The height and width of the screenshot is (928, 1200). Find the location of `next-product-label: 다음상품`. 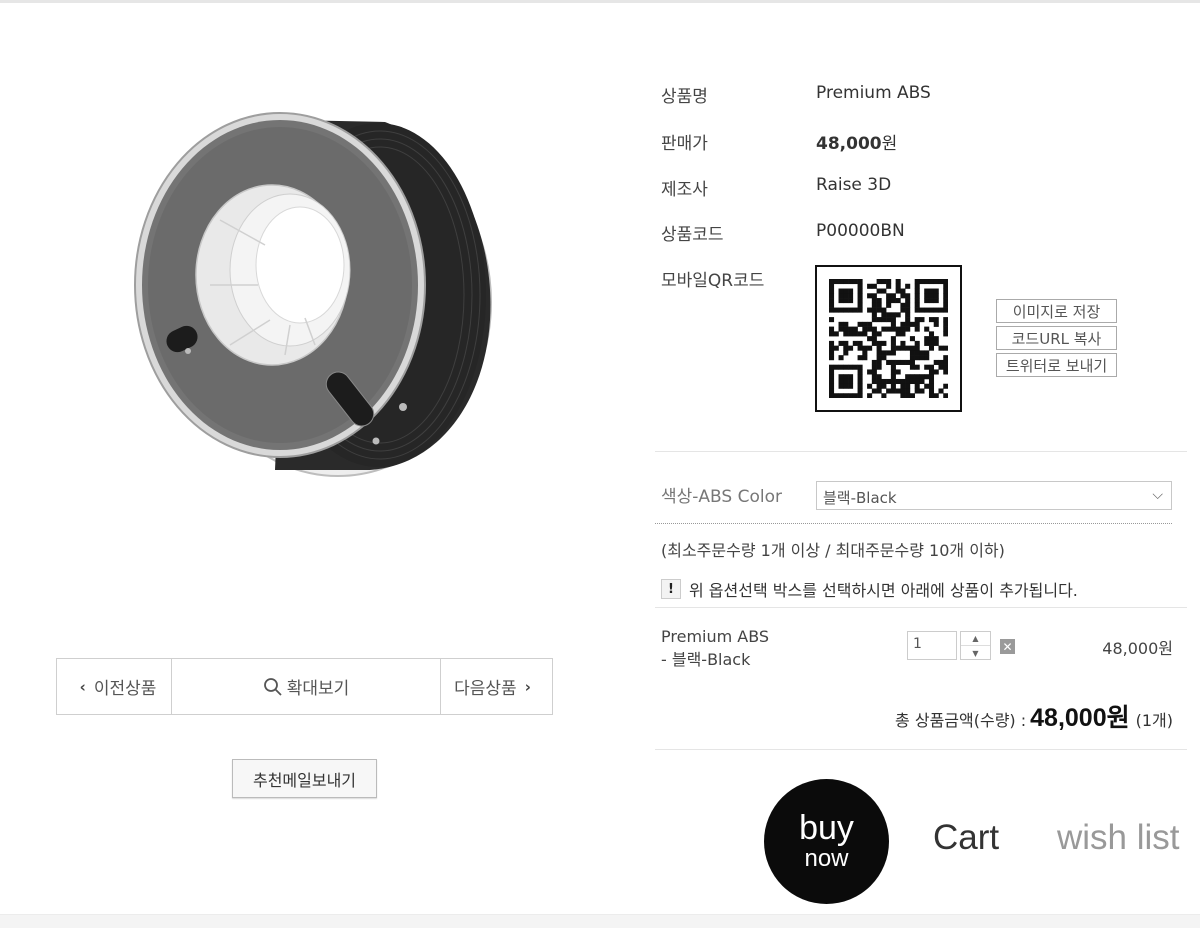

next-product-label: 다음상품 is located at coordinates (485, 689).